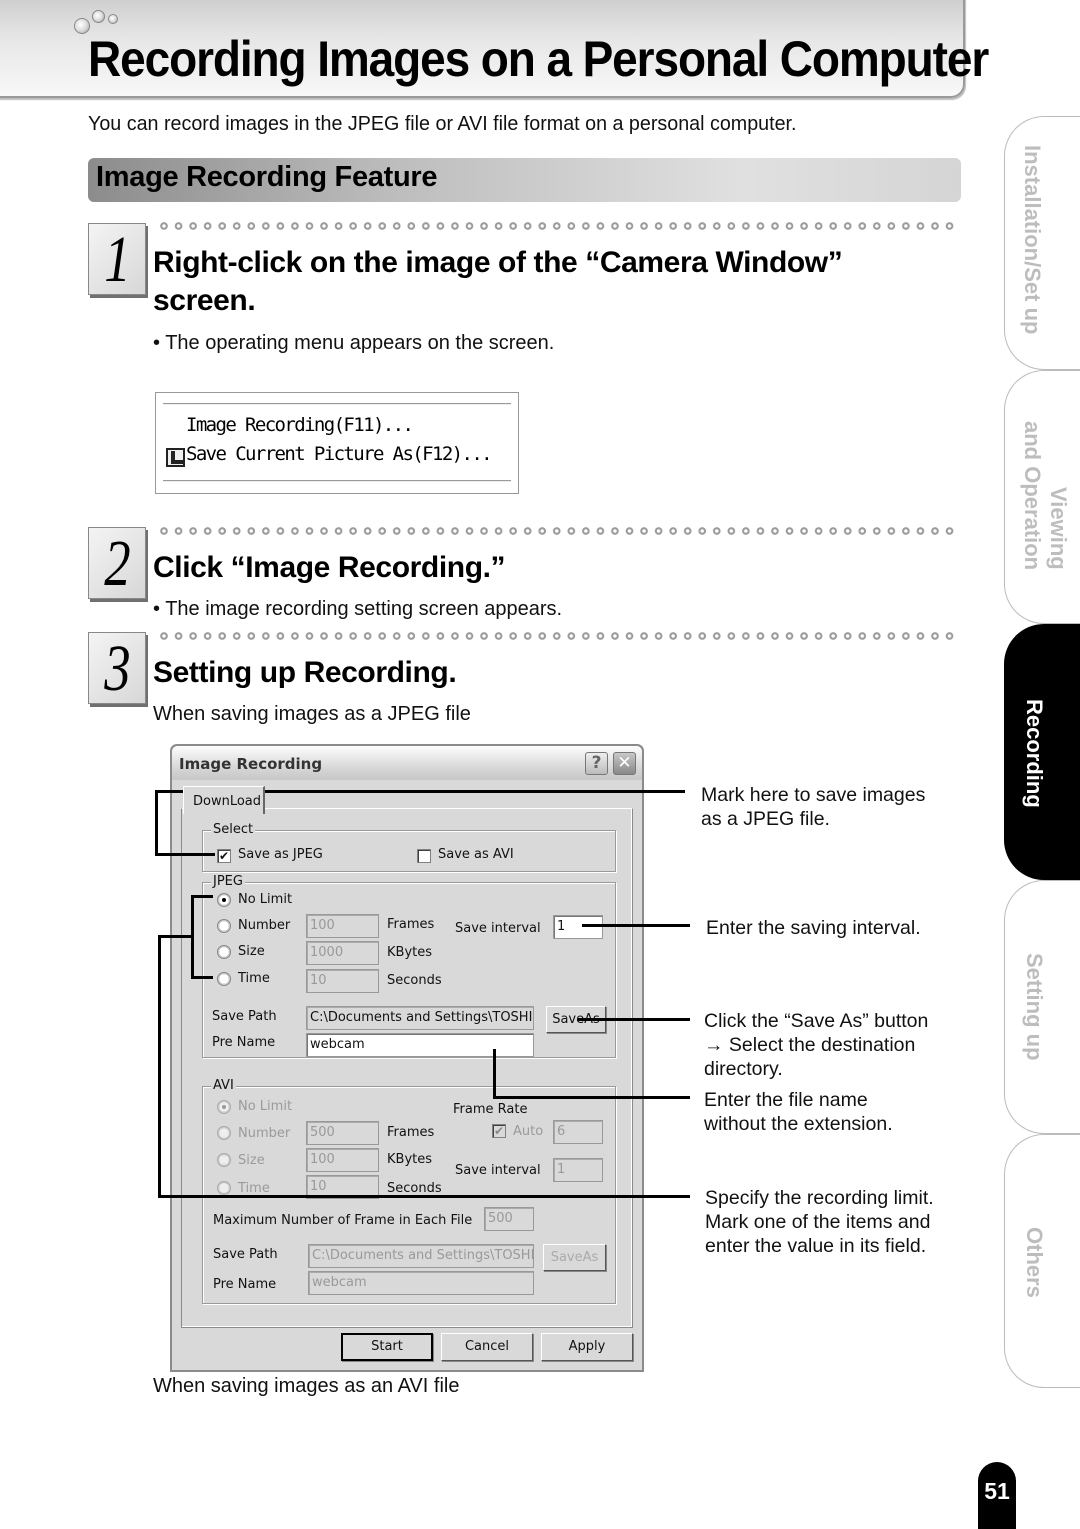 The width and height of the screenshot is (1080, 1529). I want to click on avi-save-as-button: SaveAs, so click(574, 1257).